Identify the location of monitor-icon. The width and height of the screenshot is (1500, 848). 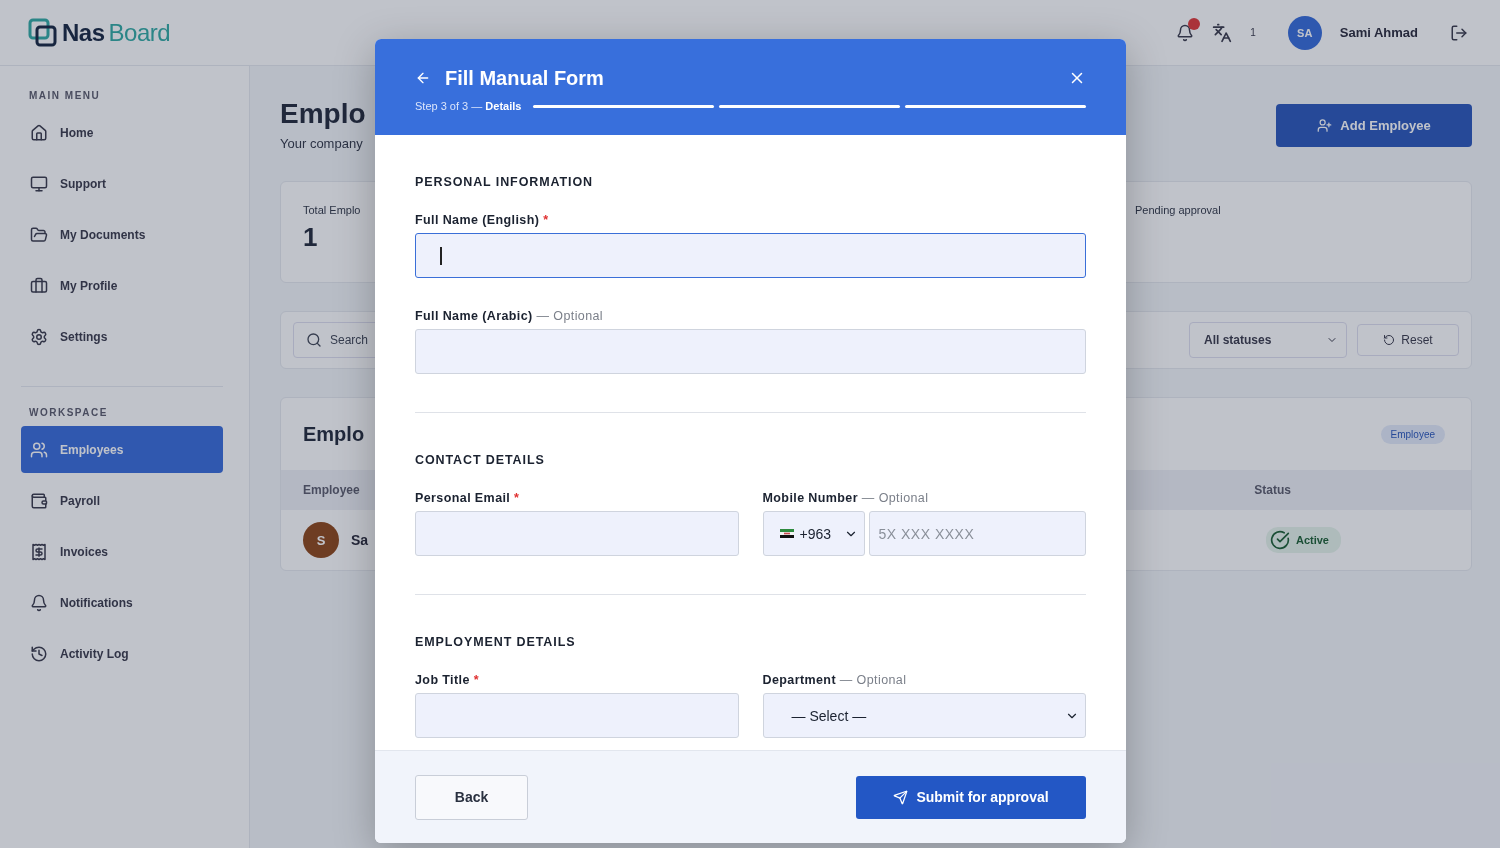
(39, 183).